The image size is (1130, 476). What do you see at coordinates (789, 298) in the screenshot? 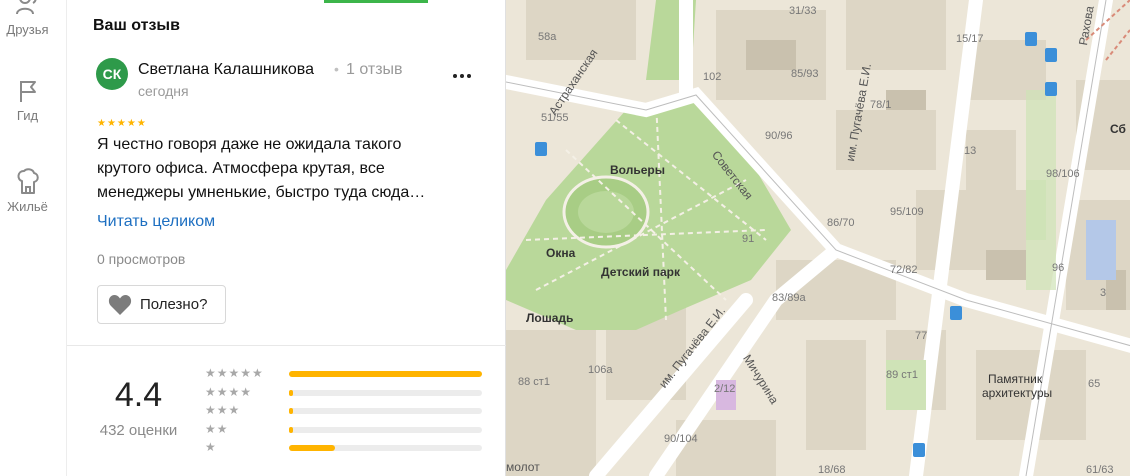
I see `house-number: 83/89а` at bounding box center [789, 298].